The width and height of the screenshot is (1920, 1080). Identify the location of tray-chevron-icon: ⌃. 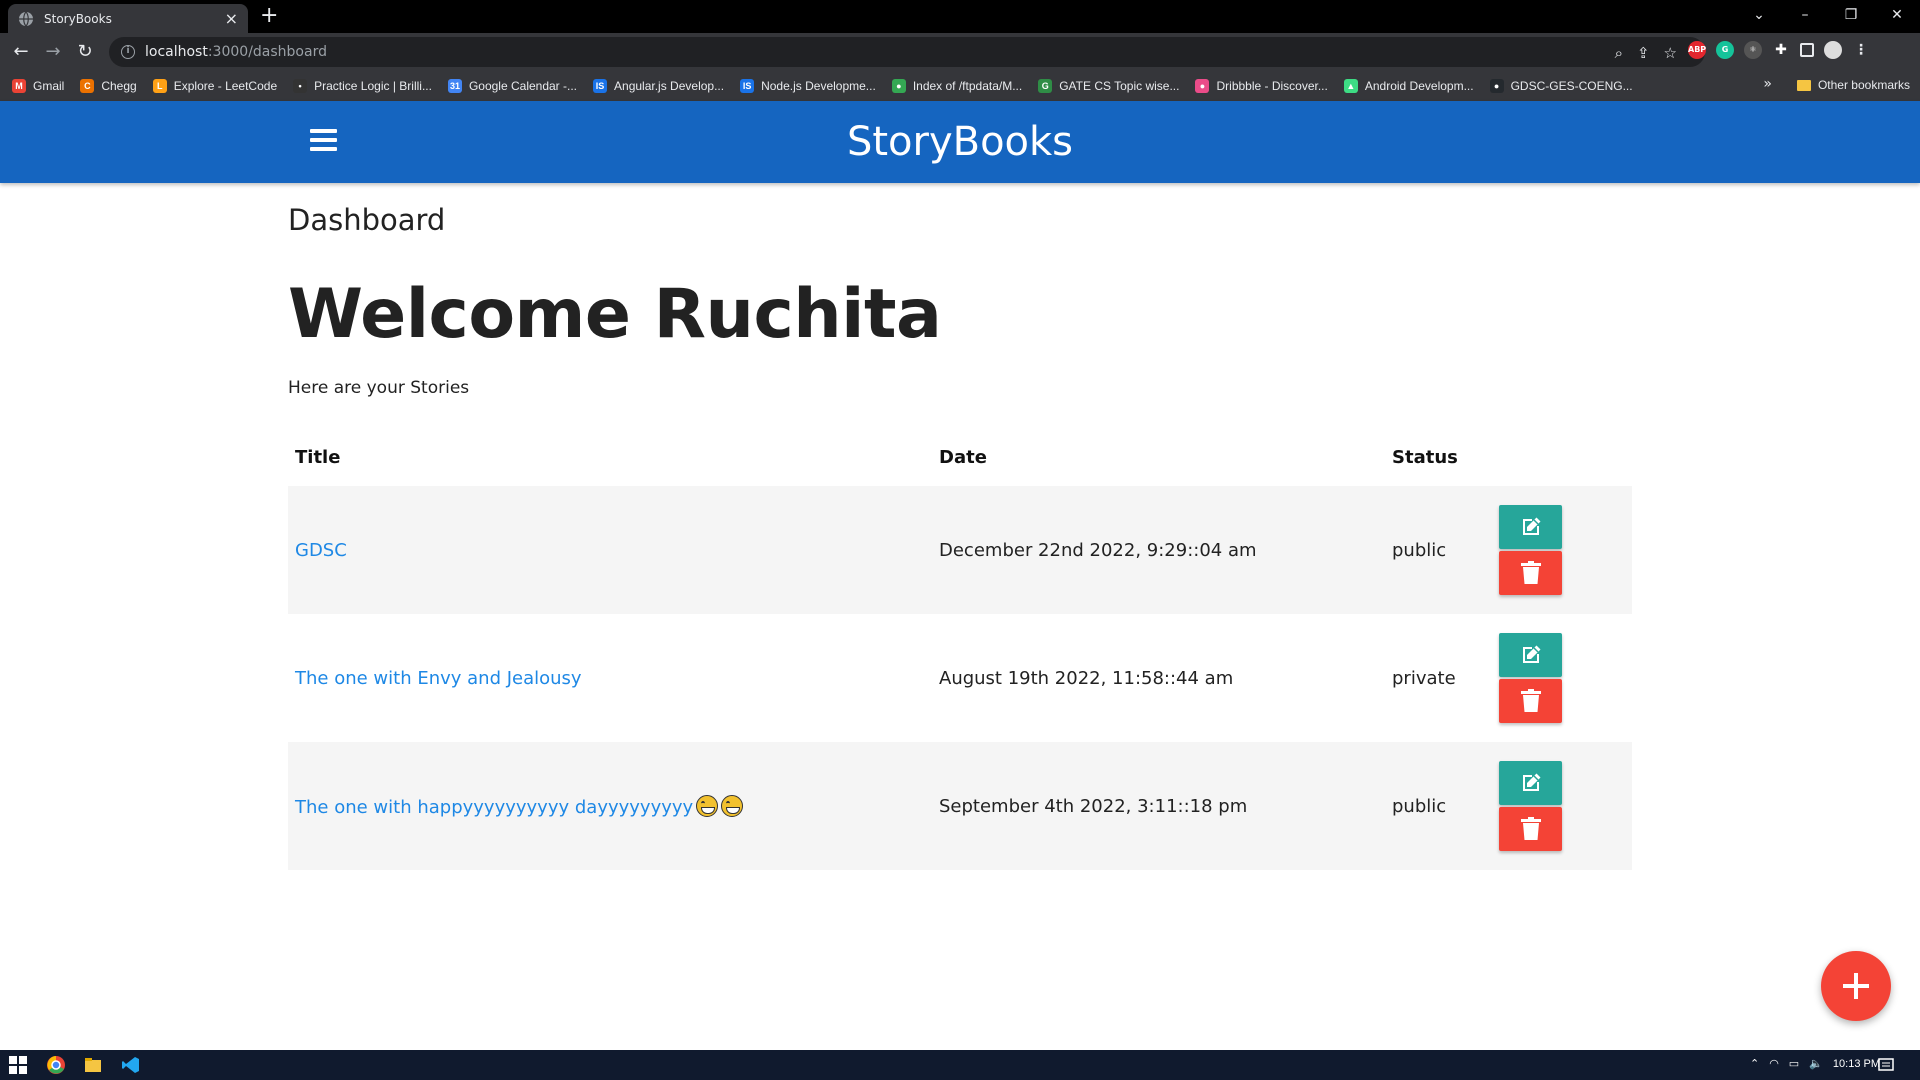
(1754, 1063).